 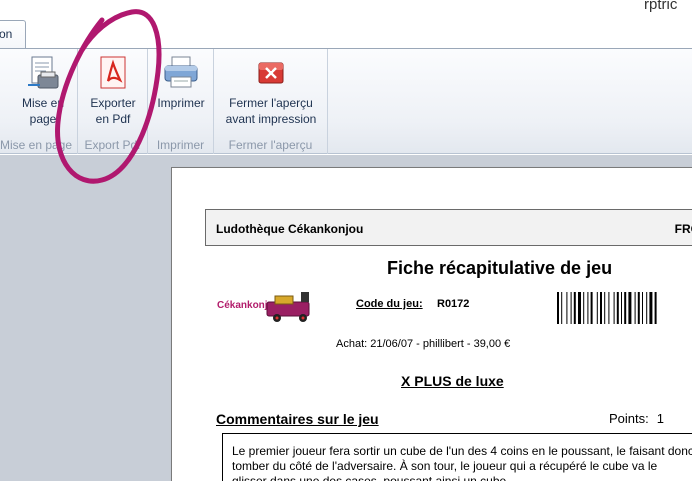 What do you see at coordinates (297, 419) in the screenshot?
I see `comments-title: Commentaires sur le jeu` at bounding box center [297, 419].